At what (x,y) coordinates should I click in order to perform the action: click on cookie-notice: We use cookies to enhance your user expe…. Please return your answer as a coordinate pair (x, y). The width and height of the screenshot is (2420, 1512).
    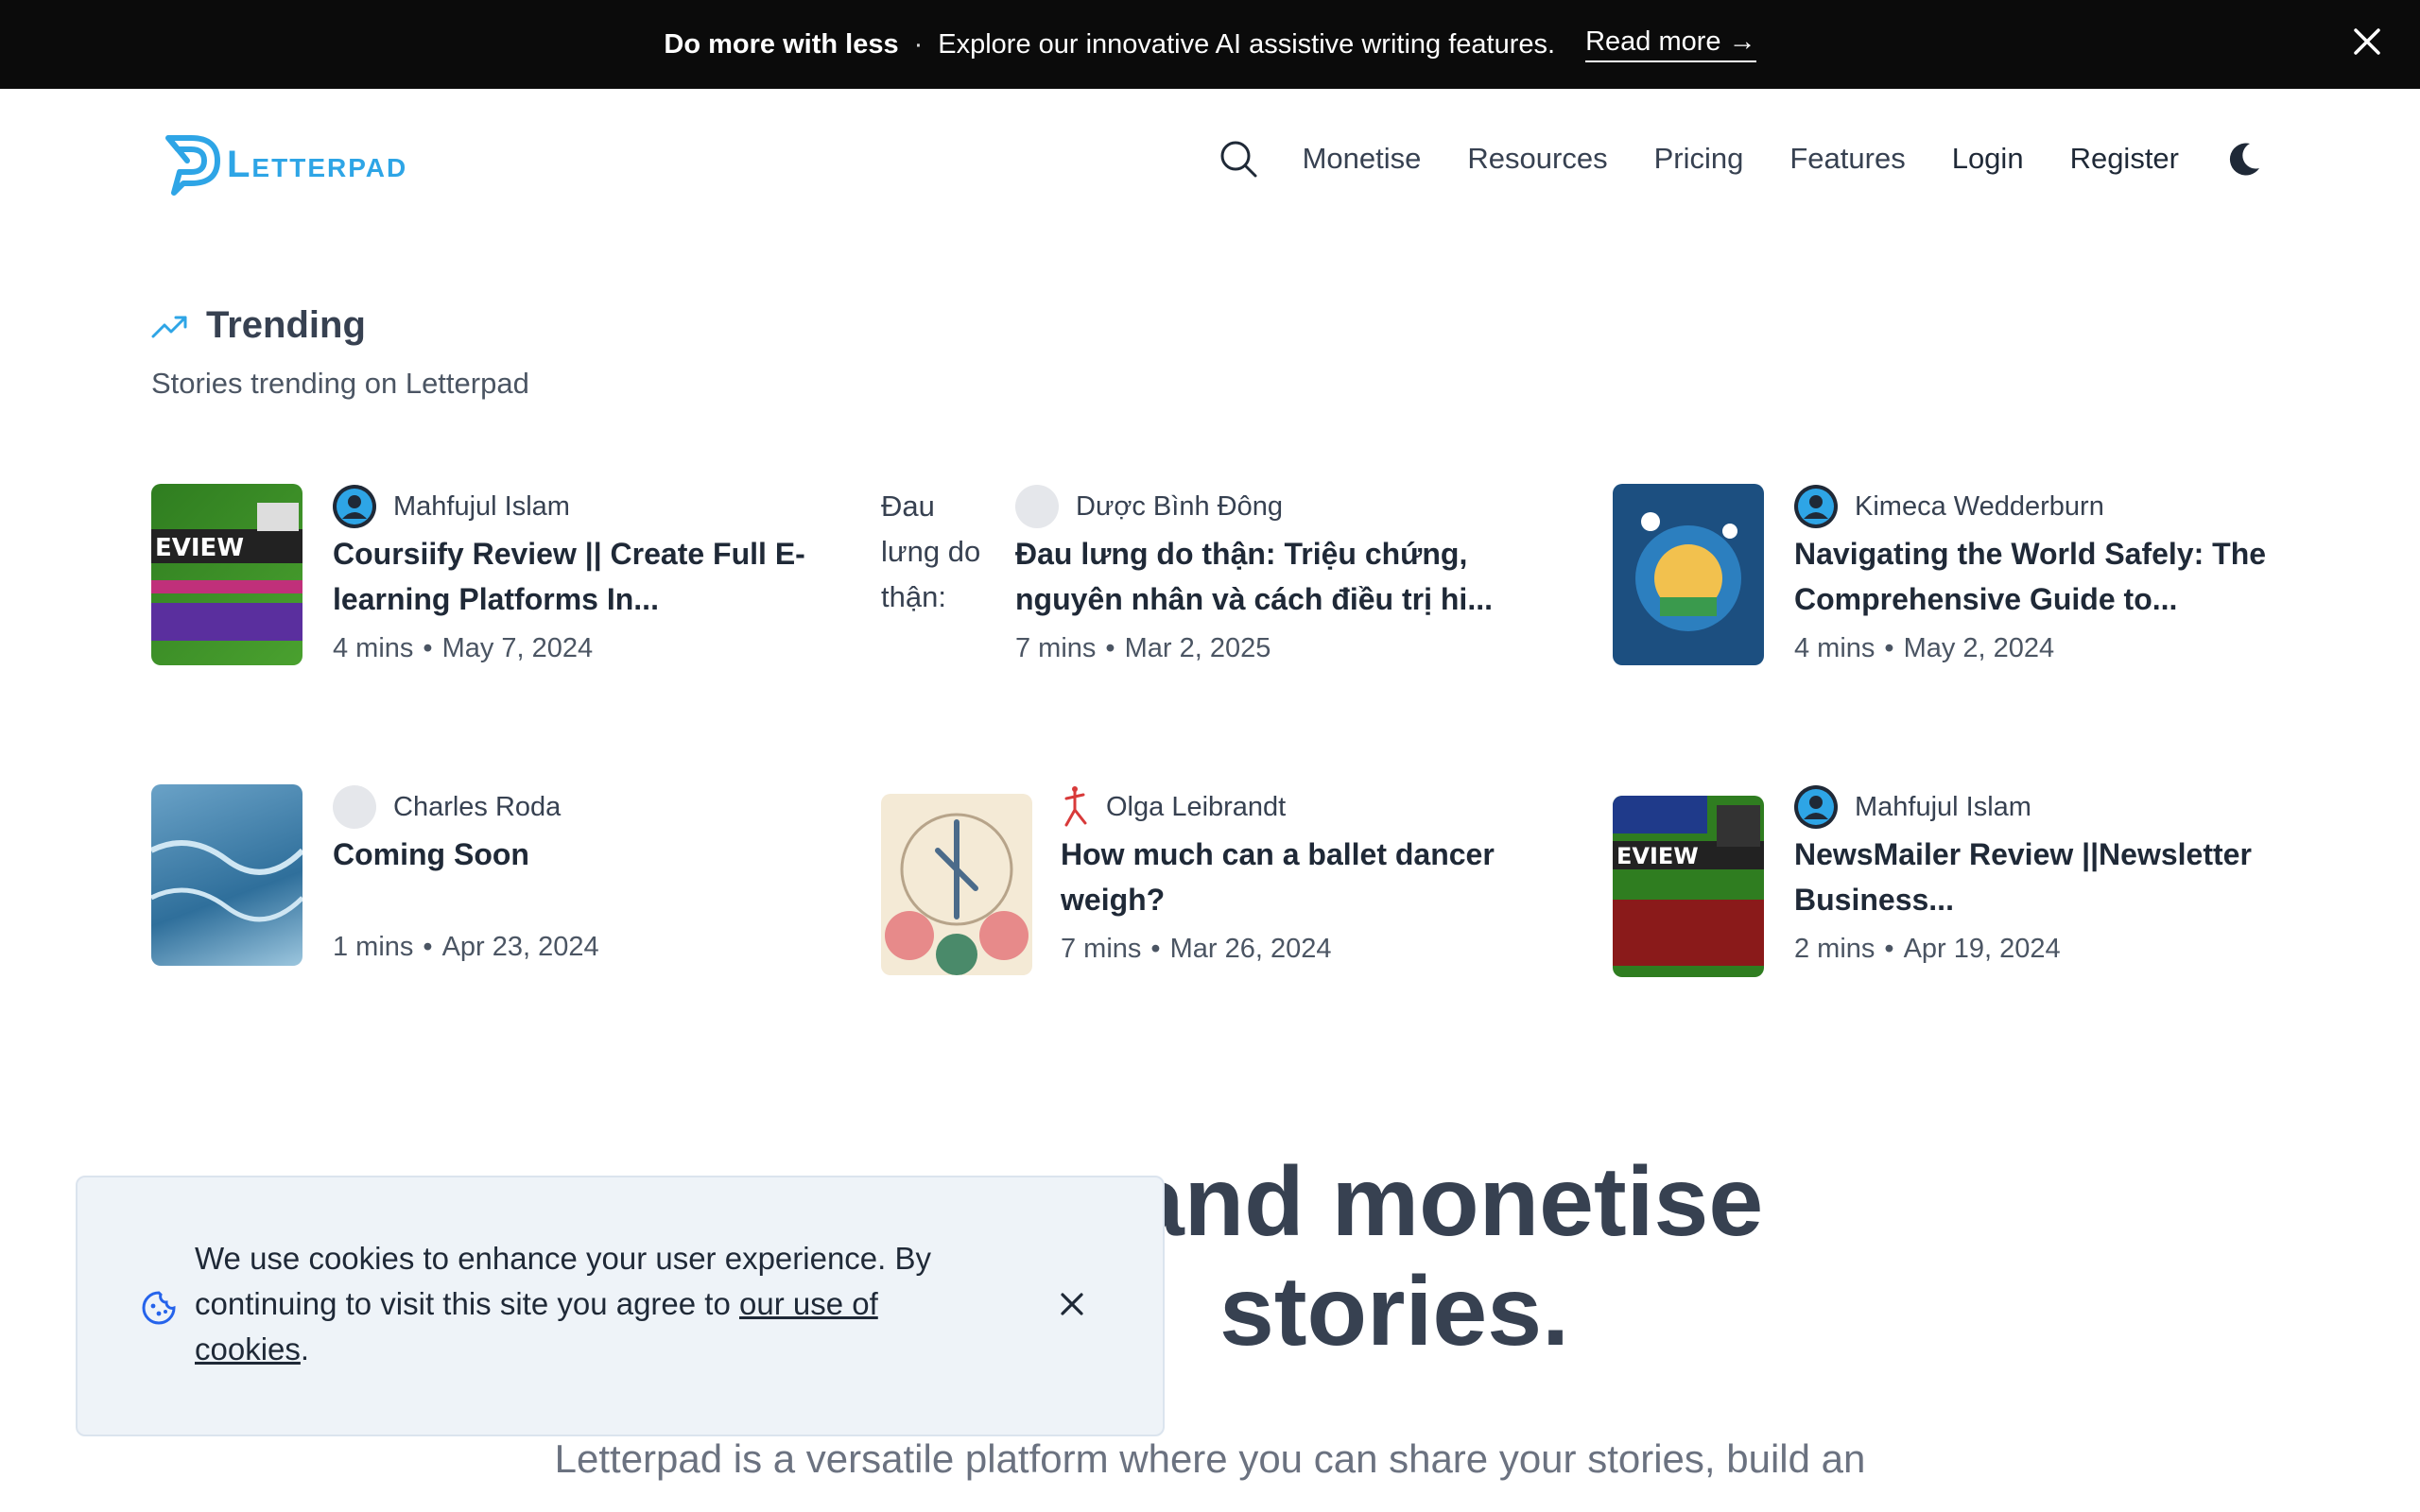
    Looking at the image, I should click on (621, 1306).